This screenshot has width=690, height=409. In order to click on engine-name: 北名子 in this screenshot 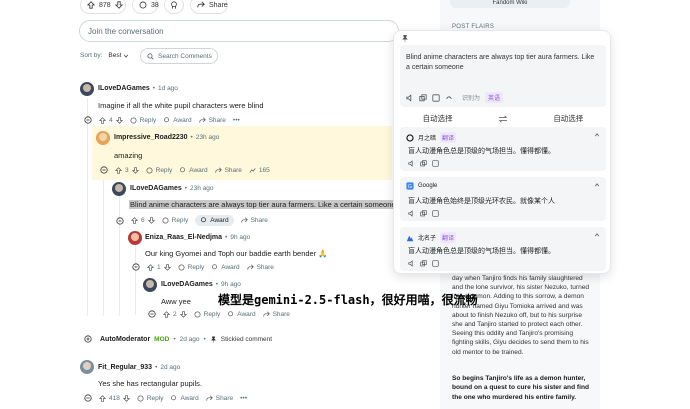, I will do `click(427, 239)`.